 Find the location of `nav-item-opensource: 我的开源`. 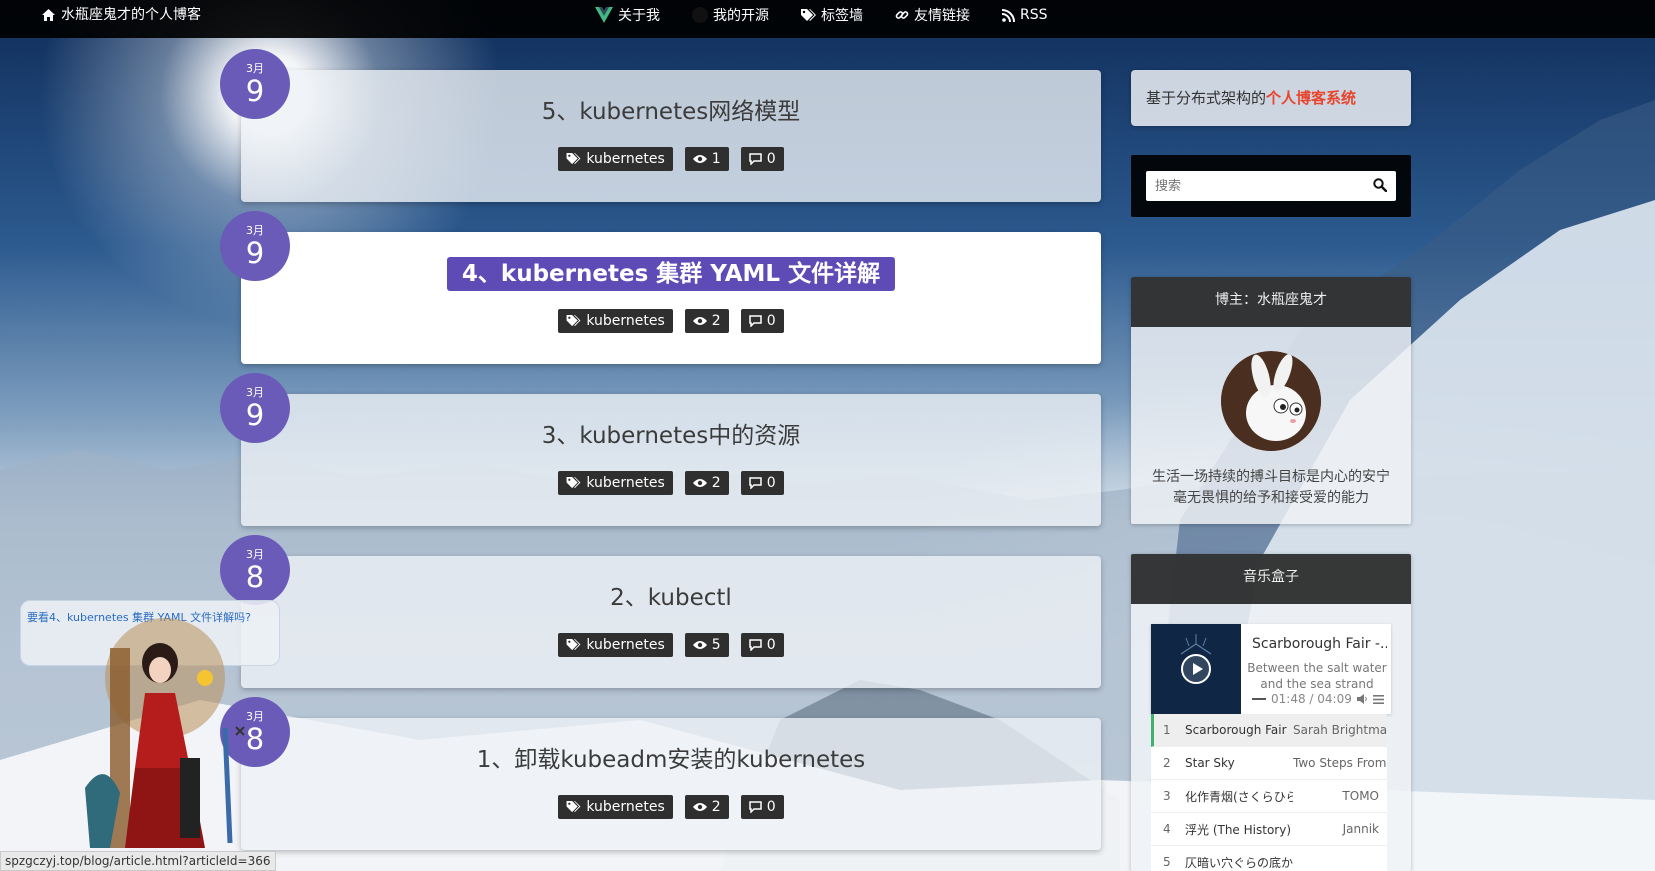

nav-item-opensource: 我的开源 is located at coordinates (730, 15).